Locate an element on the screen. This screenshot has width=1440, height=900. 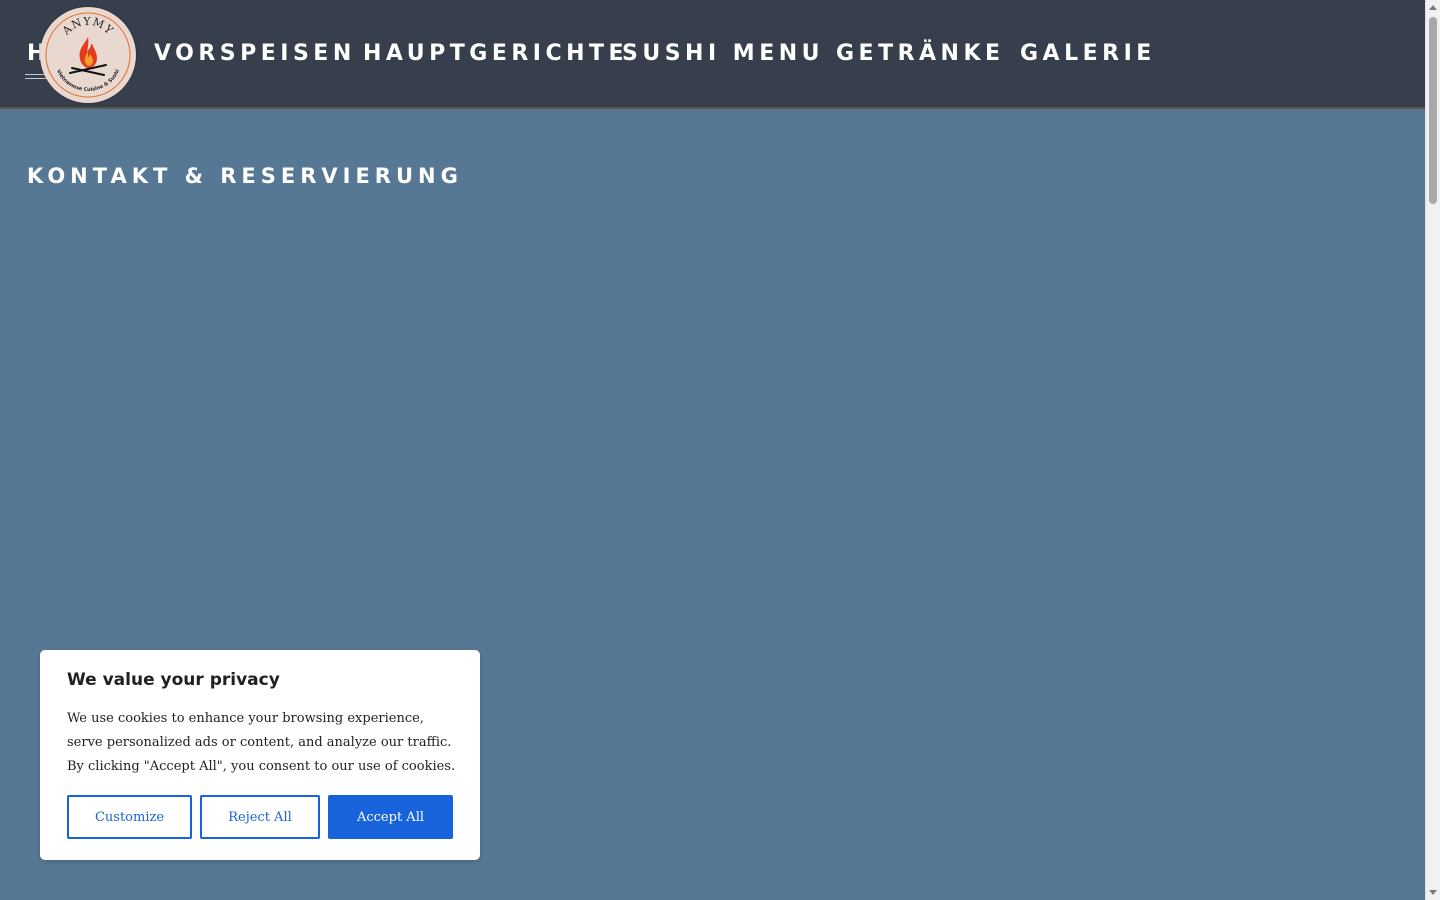
restaurant-logo: ANYMY Vietnamese Cuisine & Sushi is located at coordinates (88, 55).